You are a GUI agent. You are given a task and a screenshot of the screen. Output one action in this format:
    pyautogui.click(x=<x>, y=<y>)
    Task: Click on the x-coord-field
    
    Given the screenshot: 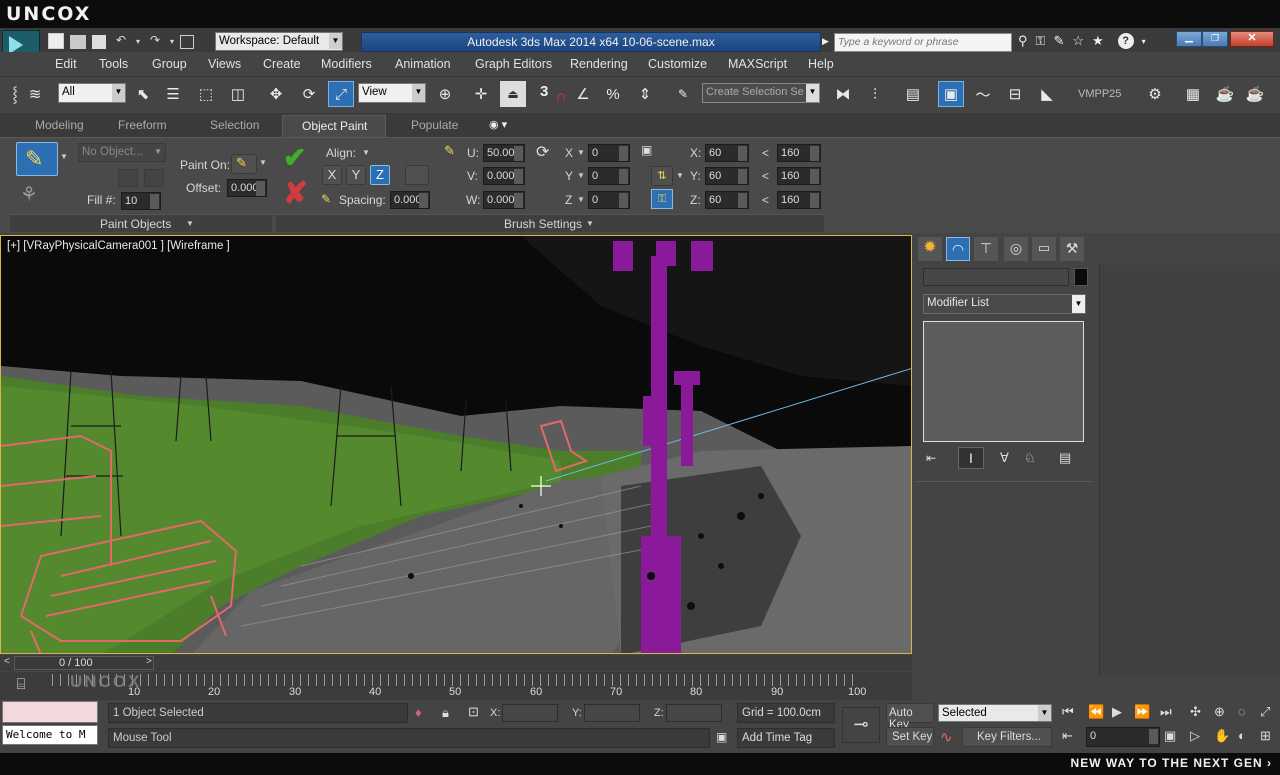 What is the action you would take?
    pyautogui.click(x=530, y=713)
    